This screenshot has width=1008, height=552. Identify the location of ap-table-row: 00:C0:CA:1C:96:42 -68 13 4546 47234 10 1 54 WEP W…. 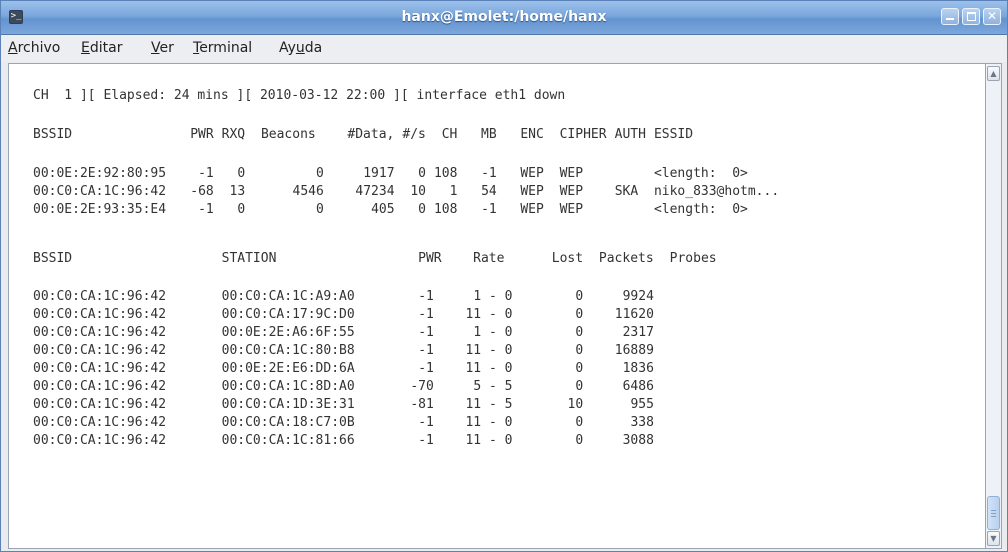
(503, 192).